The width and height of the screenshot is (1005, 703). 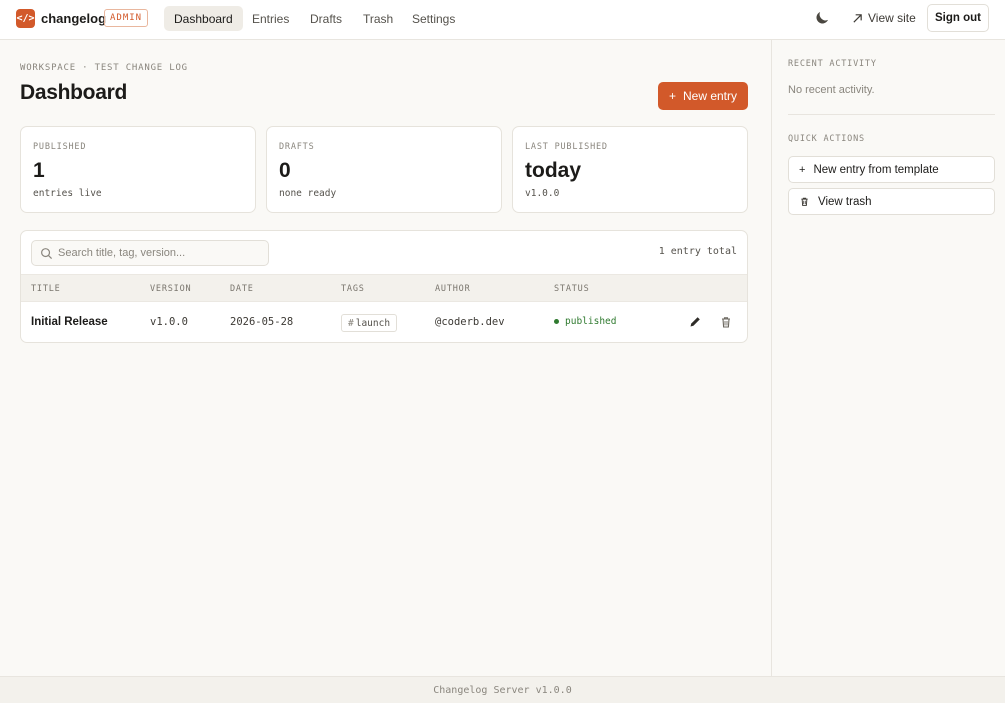 I want to click on column-header-date: DATE, so click(x=242, y=289).